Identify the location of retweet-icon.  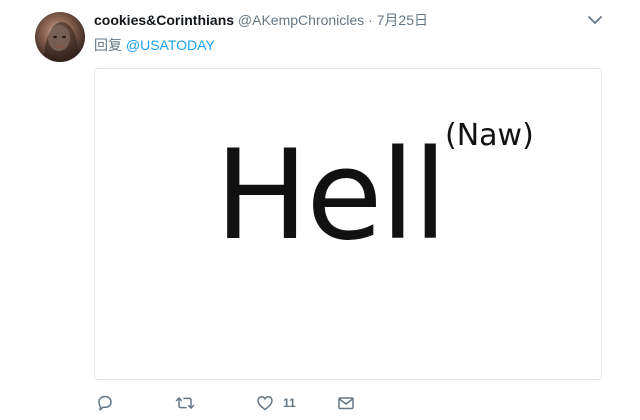
(185, 403).